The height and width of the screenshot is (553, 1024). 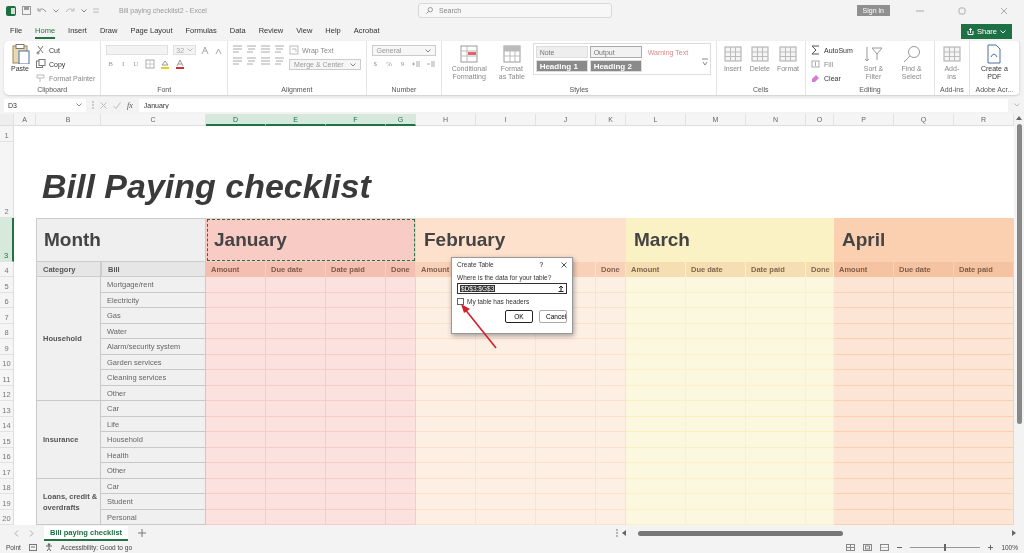 I want to click on accessibility-icon, so click(x=48, y=547).